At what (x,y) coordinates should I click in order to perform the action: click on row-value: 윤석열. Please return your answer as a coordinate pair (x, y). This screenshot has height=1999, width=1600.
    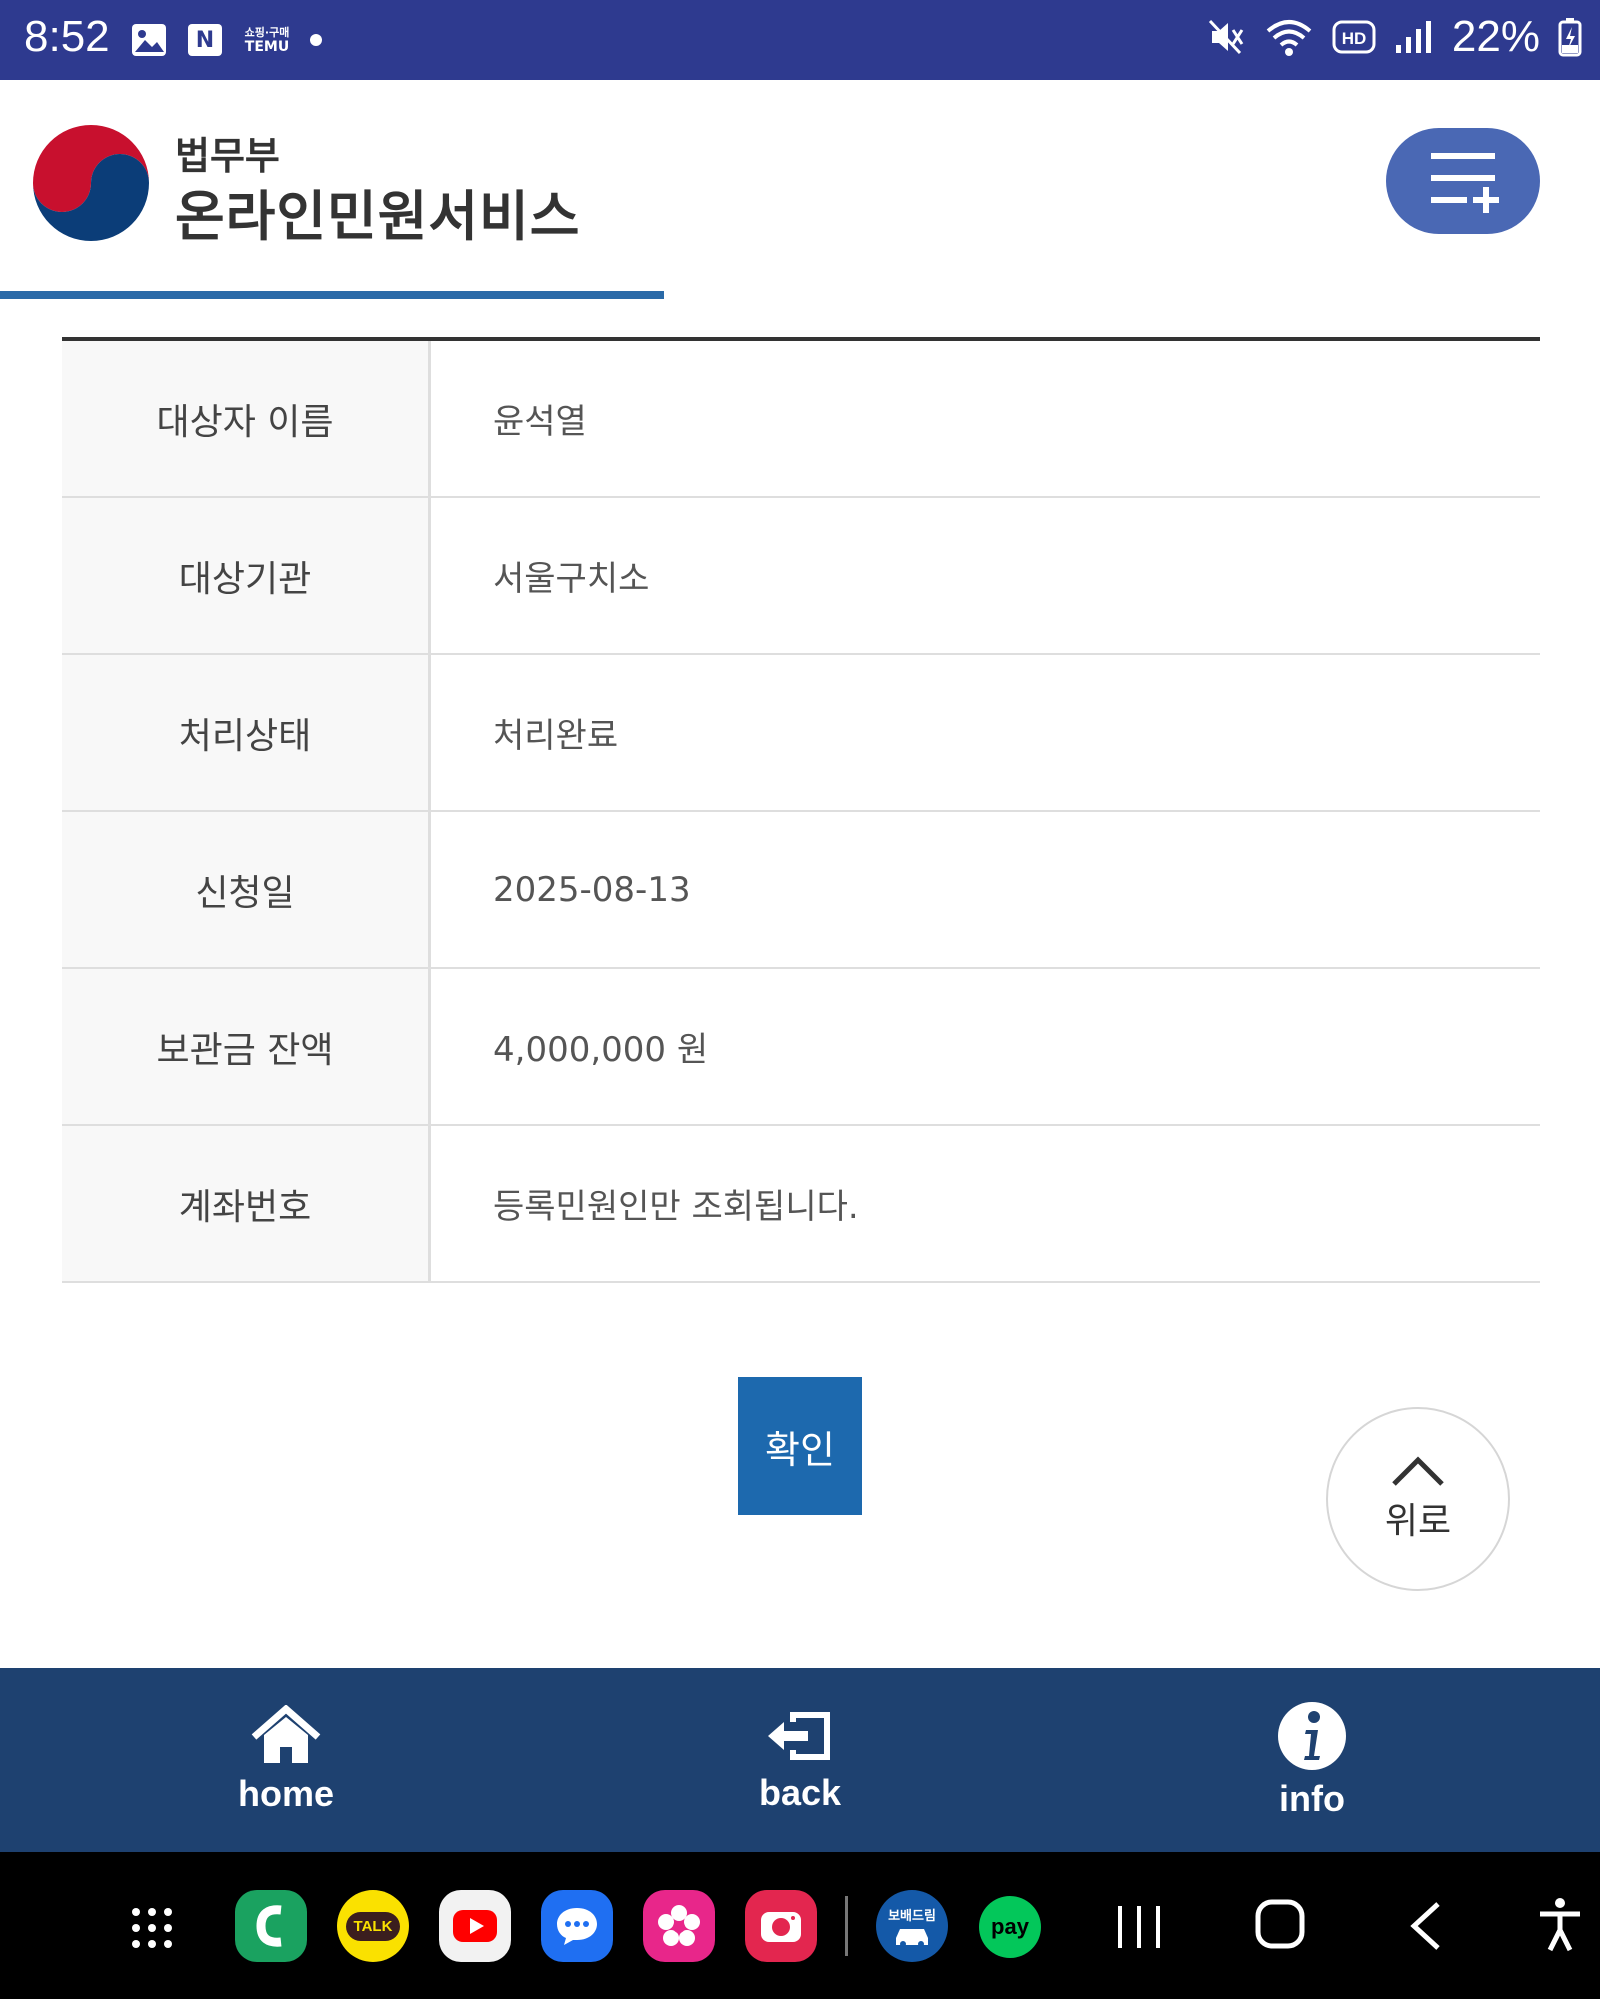
    Looking at the image, I should click on (540, 422).